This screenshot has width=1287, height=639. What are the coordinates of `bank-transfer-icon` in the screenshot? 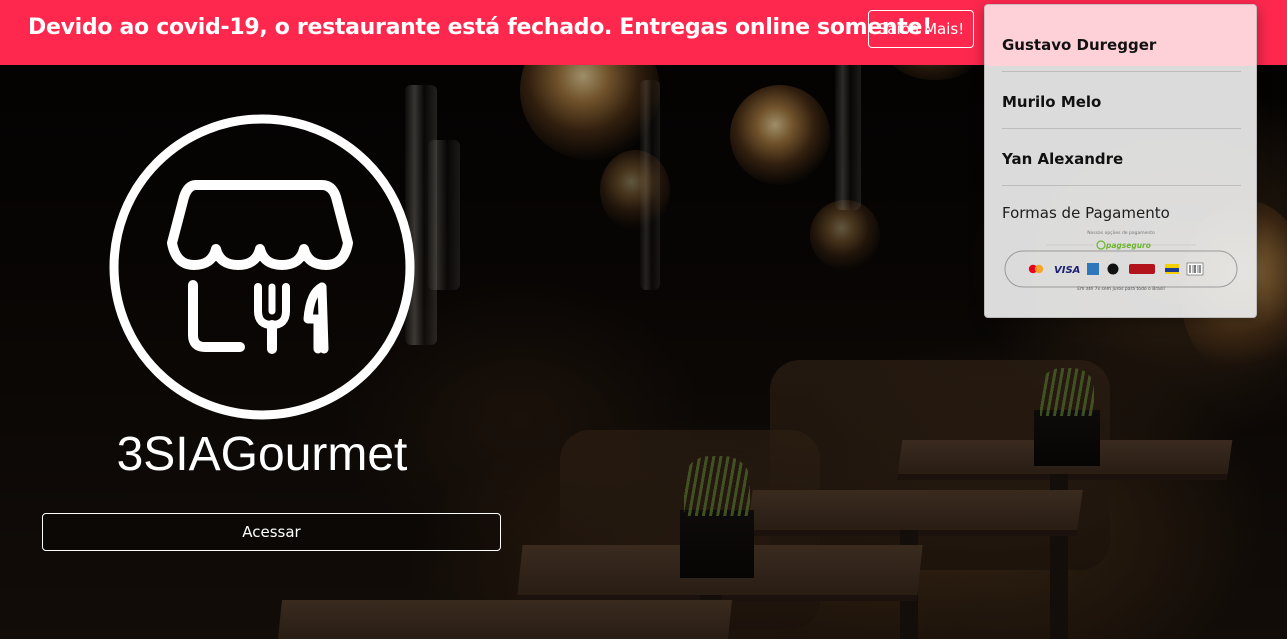 It's located at (1172, 269).